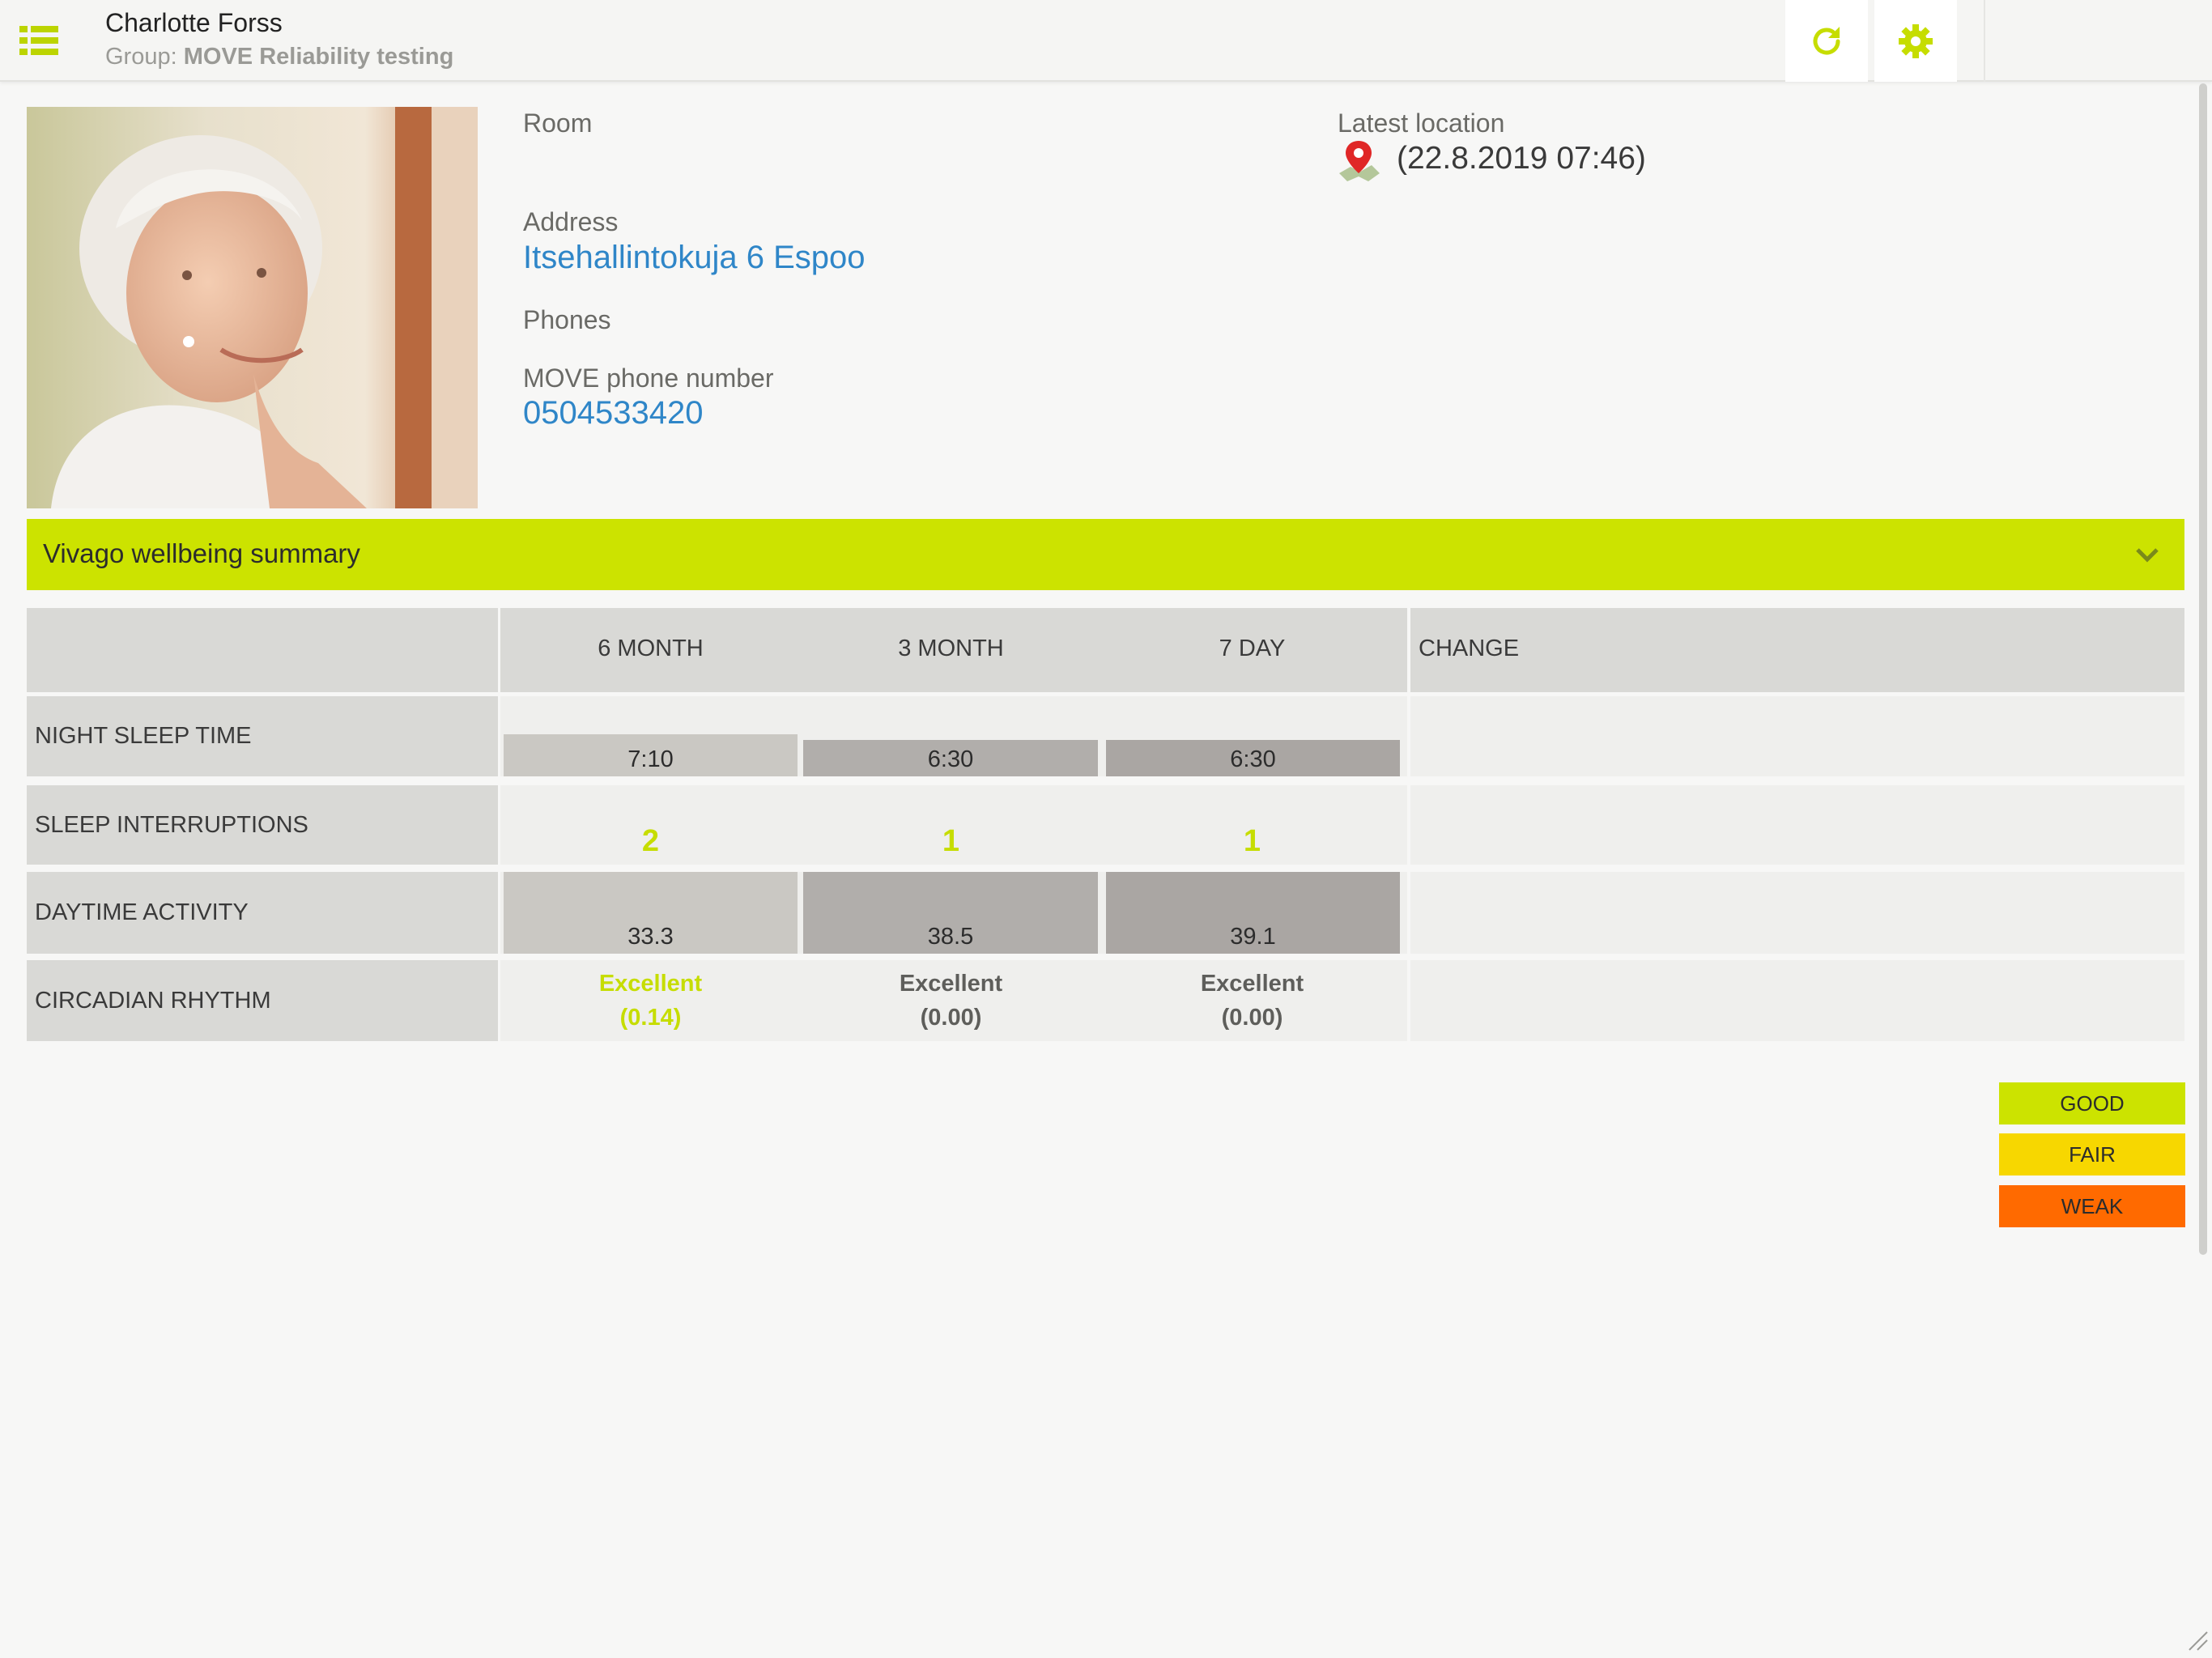 The image size is (2212, 1658). Describe the element at coordinates (1797, 650) in the screenshot. I see `table-header-change: CHANGE` at that location.